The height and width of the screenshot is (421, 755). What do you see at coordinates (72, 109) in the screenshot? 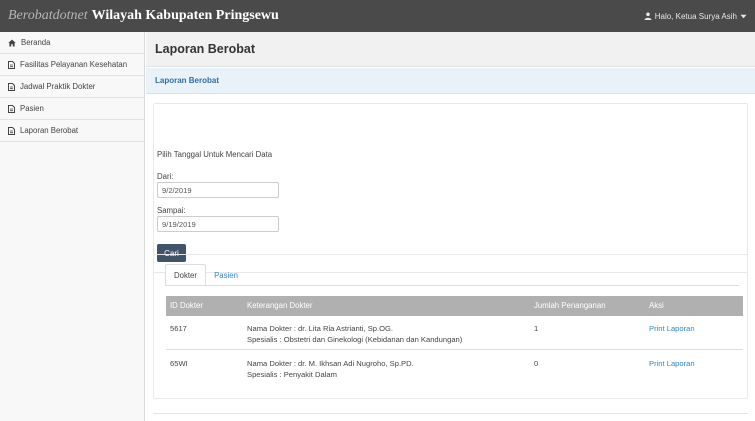
I see `sidebar-item-pasien: Pasien` at bounding box center [72, 109].